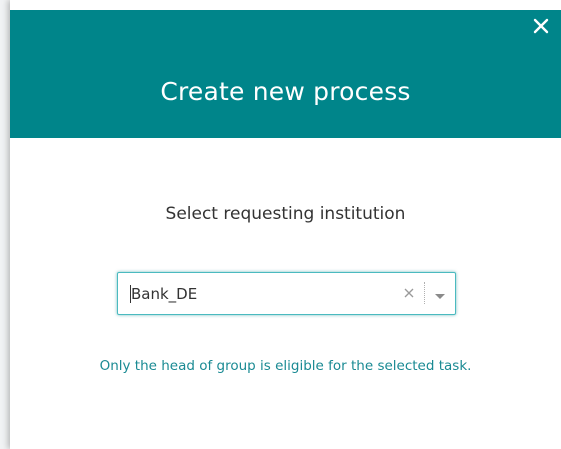 The height and width of the screenshot is (449, 561). Describe the element at coordinates (164, 294) in the screenshot. I see `institution-select-value: Bank_DE` at that location.